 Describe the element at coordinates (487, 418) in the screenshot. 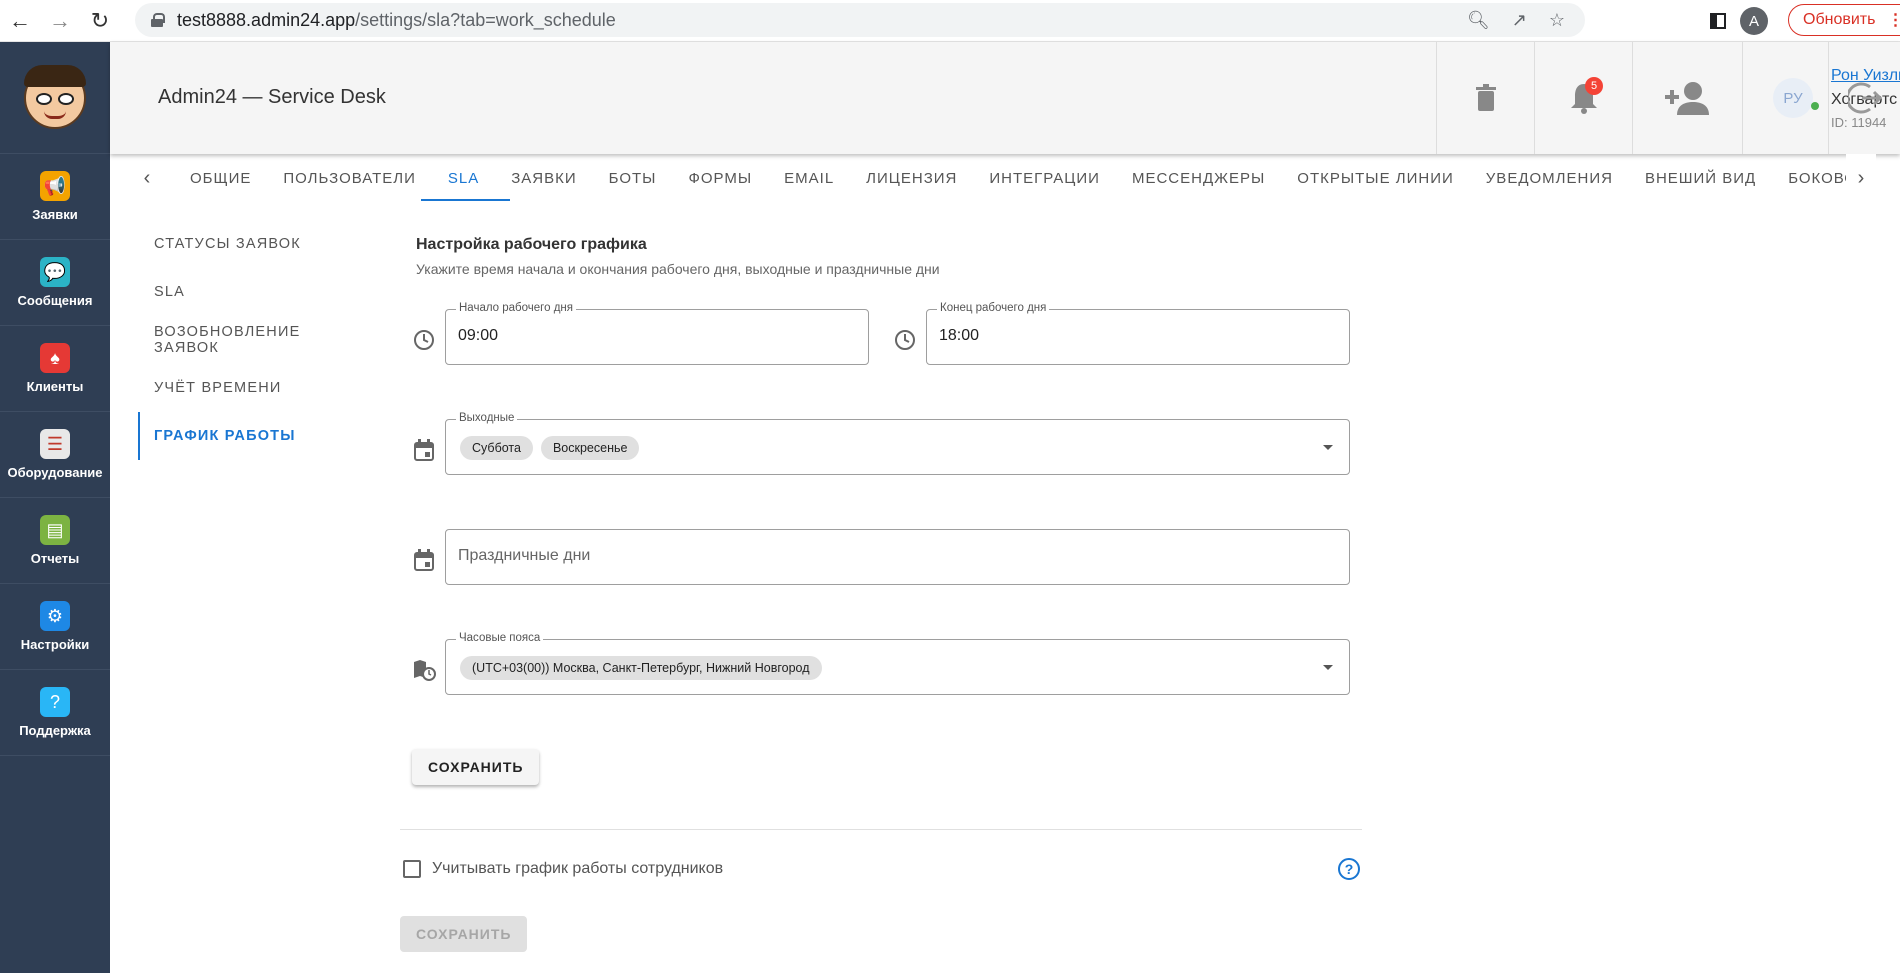

I see `weekends-label: Выходные` at that location.